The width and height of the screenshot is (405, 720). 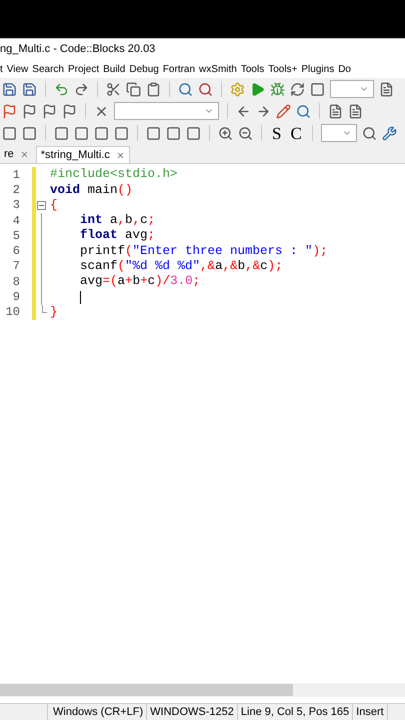 What do you see at coordinates (277, 133) in the screenshot?
I see `toolbar-button: S` at bounding box center [277, 133].